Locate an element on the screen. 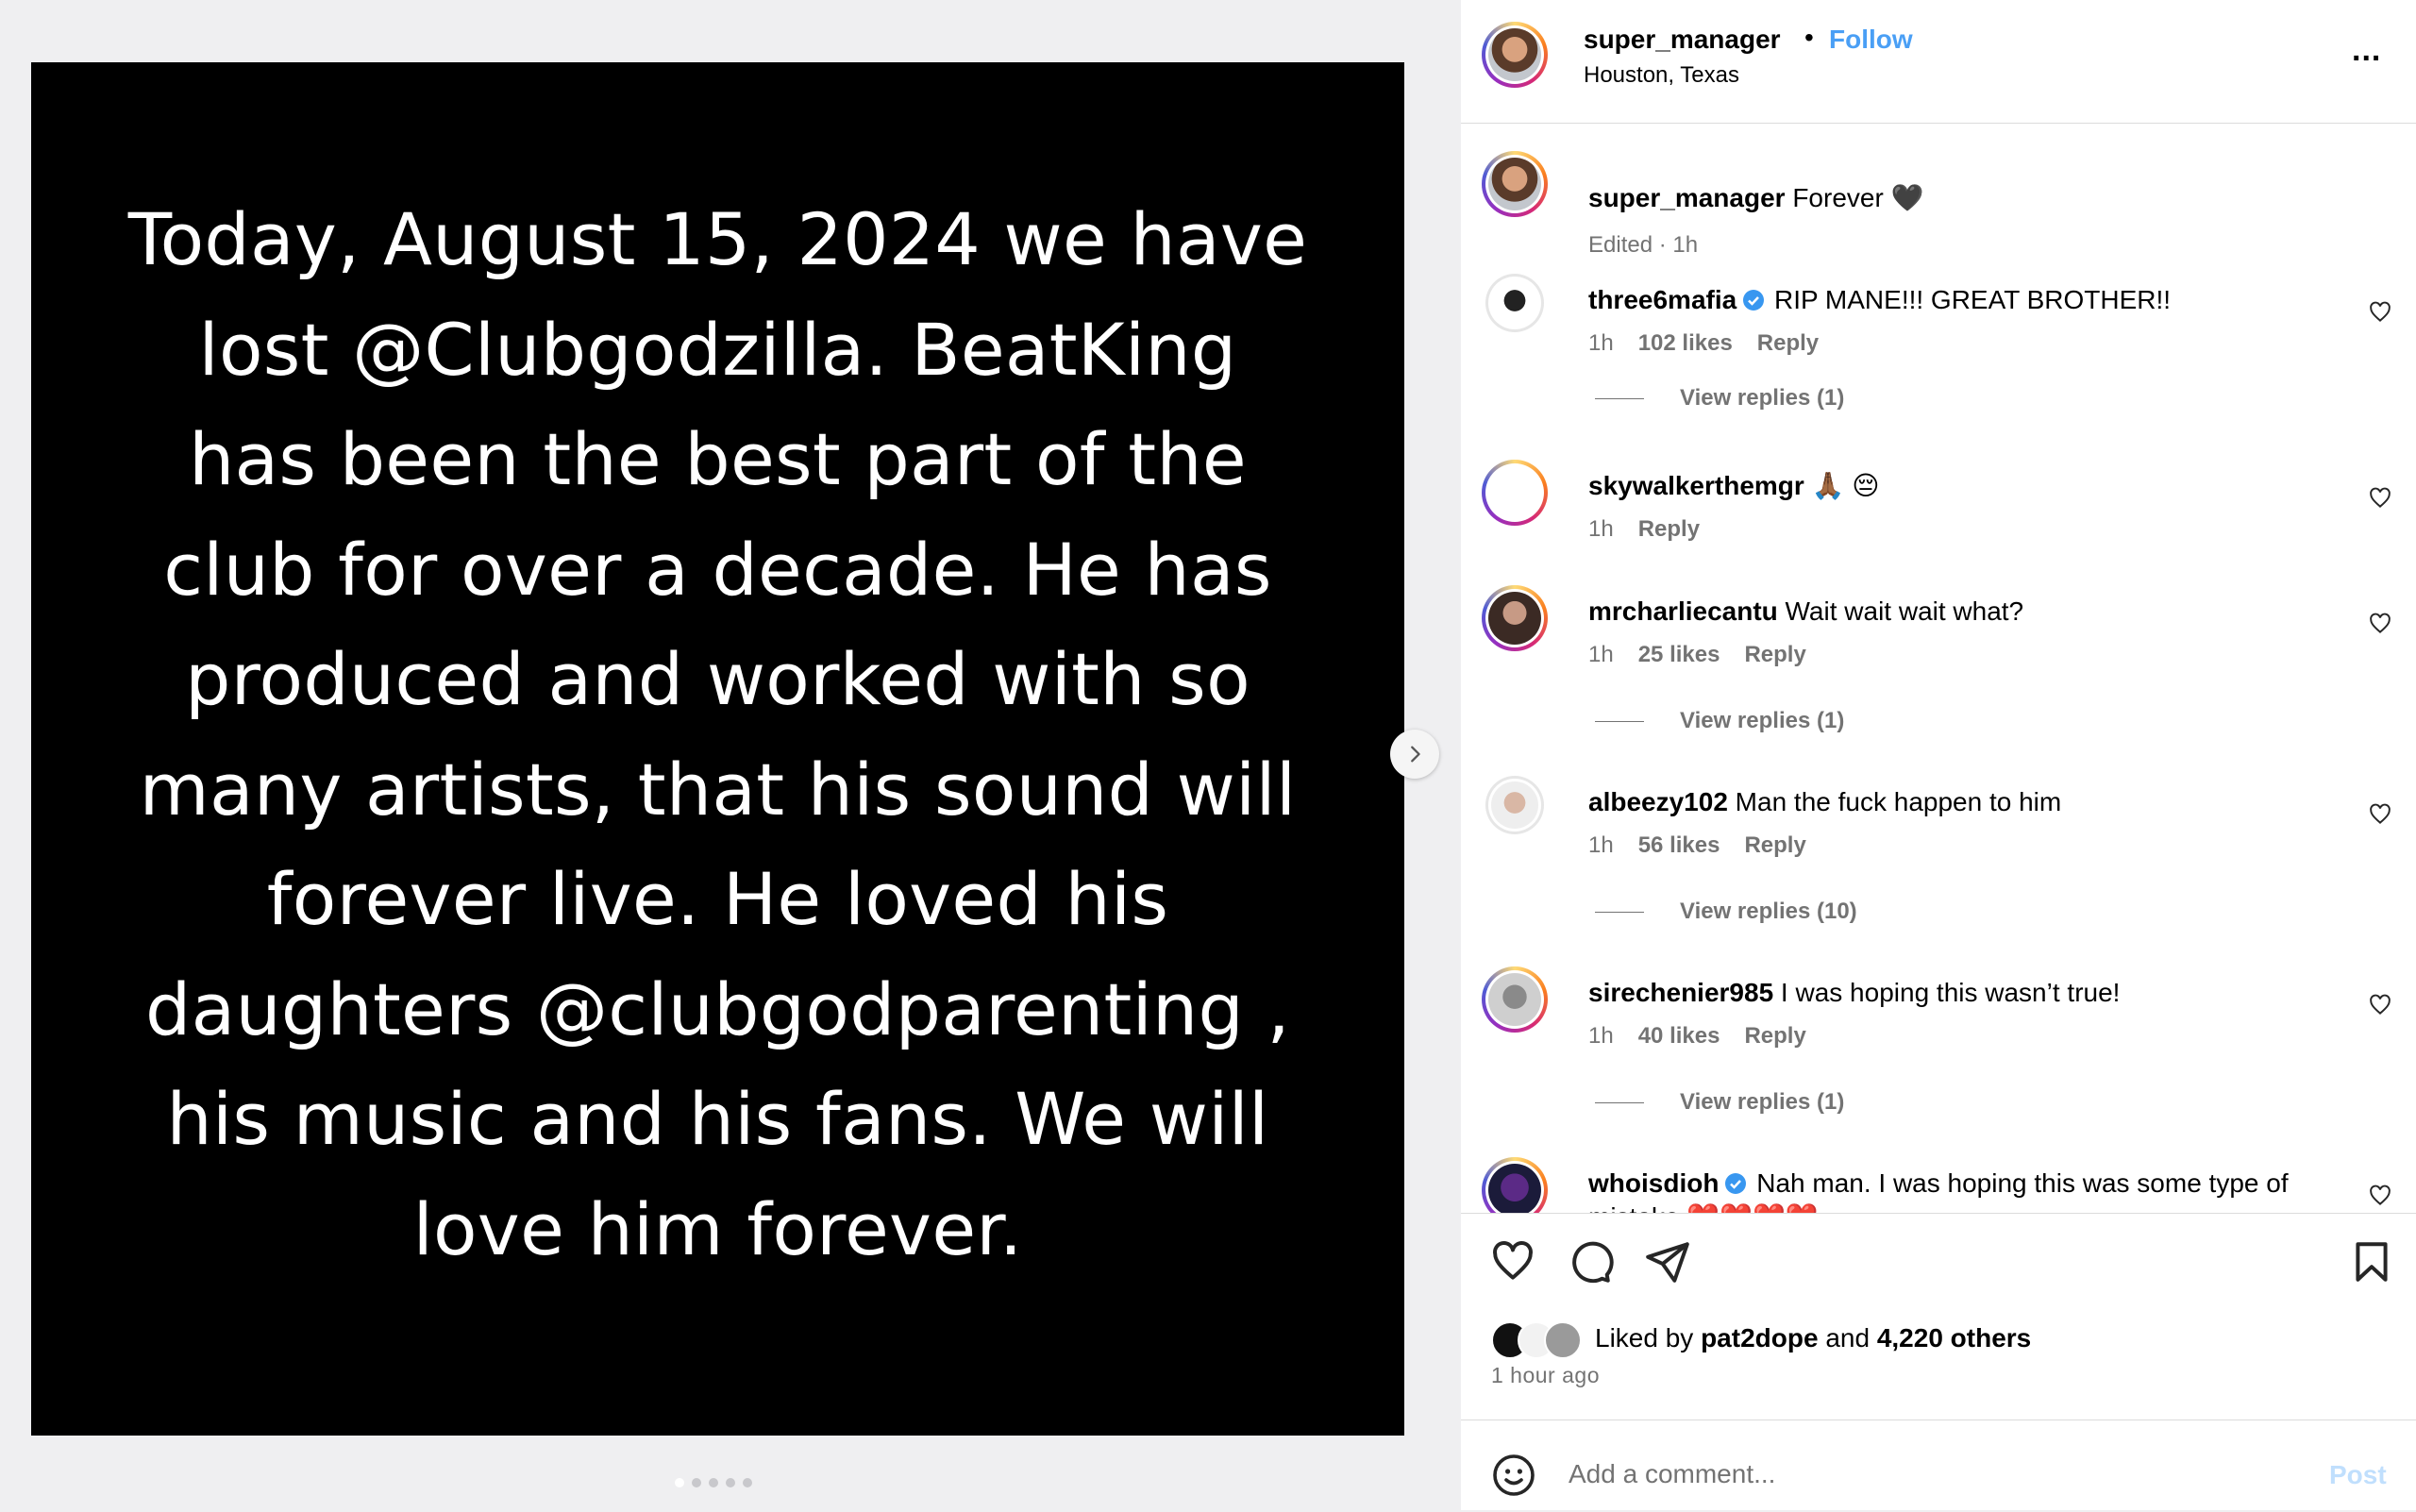 This screenshot has width=2416, height=1512. comment-likes: 102 likes is located at coordinates (1686, 343).